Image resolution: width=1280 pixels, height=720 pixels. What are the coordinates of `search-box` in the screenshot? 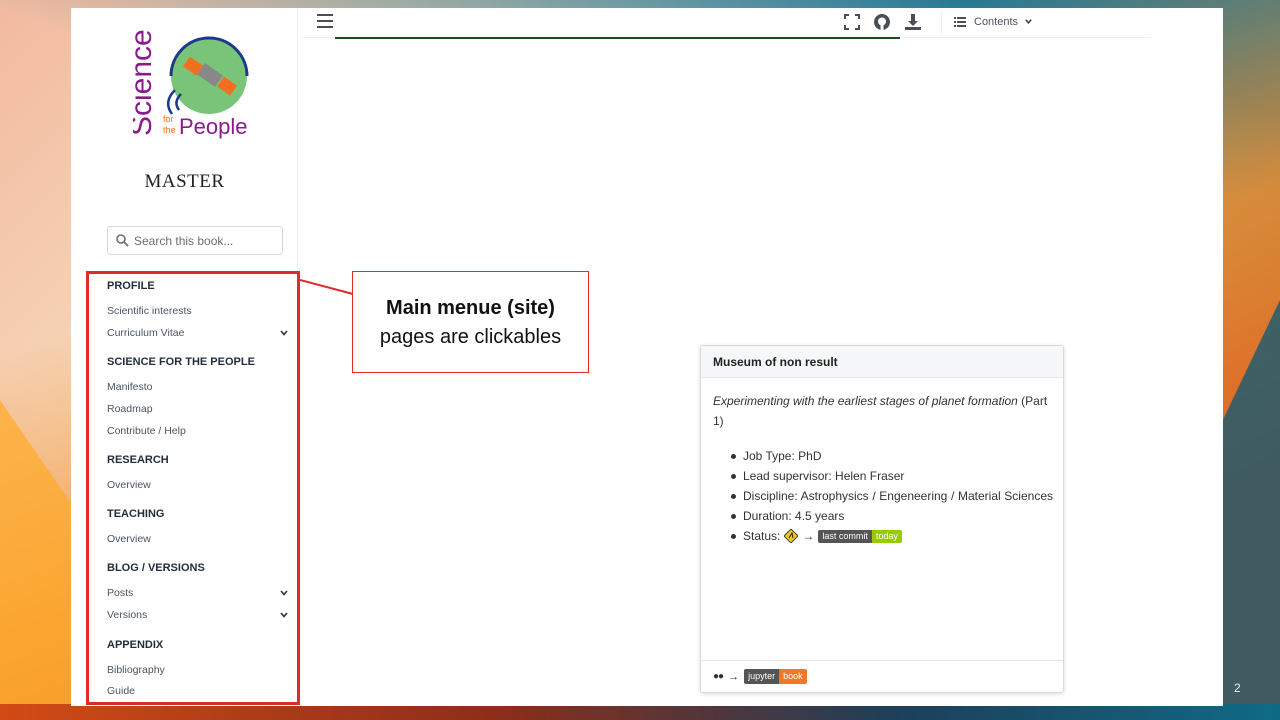 It's located at (195, 240).